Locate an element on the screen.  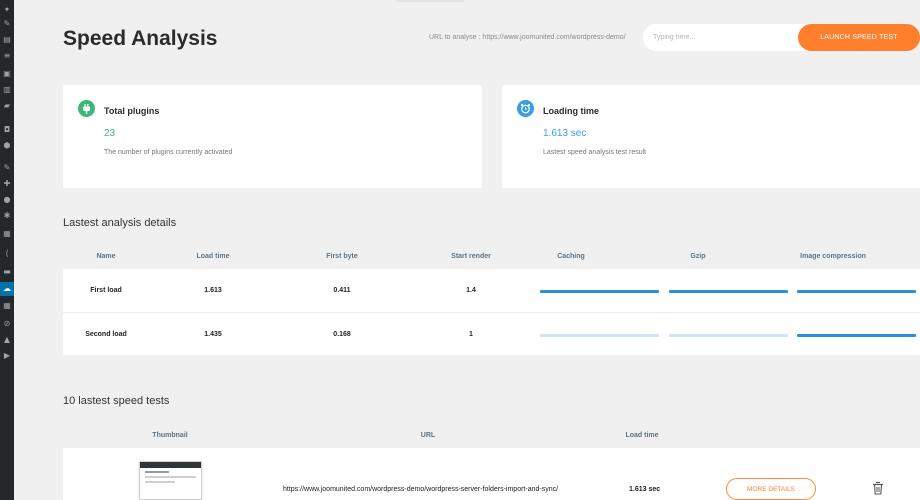
plugins-icon: ✚ is located at coordinates (7, 184).